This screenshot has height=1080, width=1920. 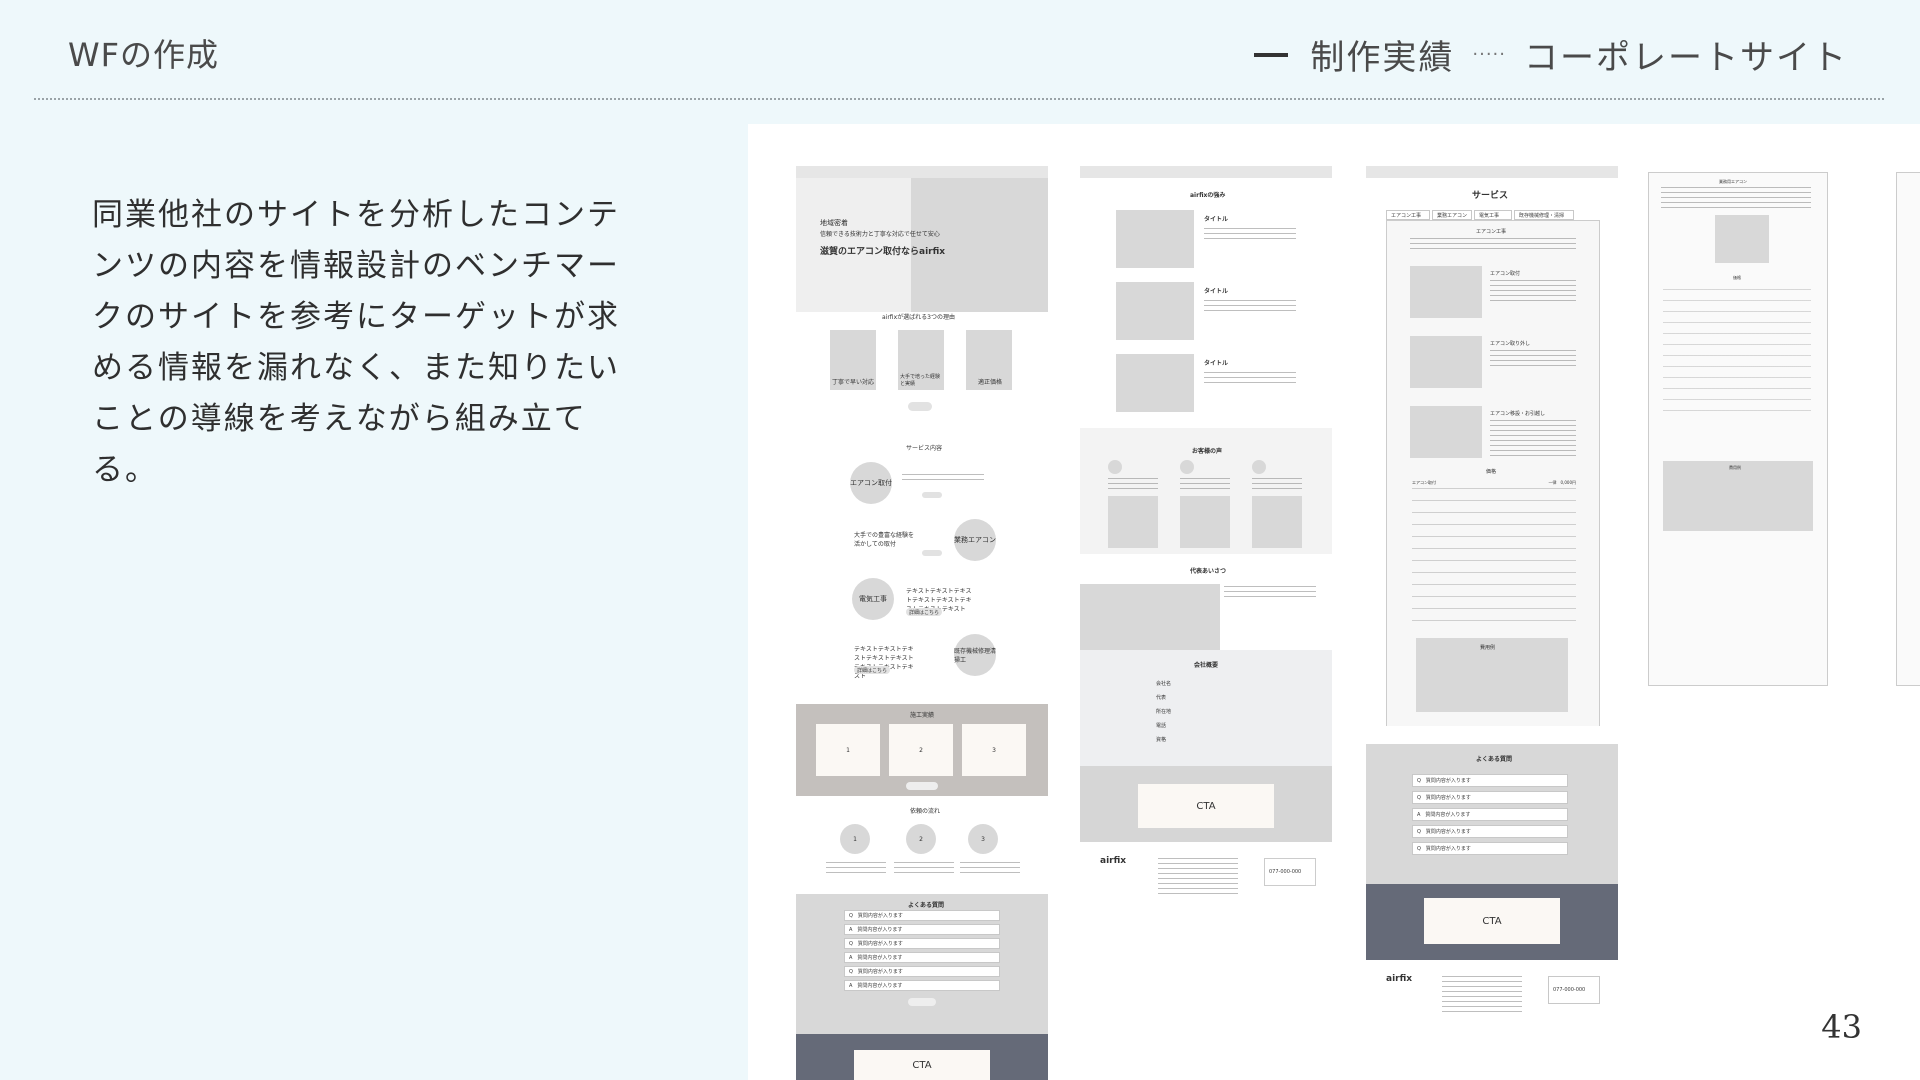 I want to click on wf-service-tab: 業務エアコン, so click(x=1452, y=215).